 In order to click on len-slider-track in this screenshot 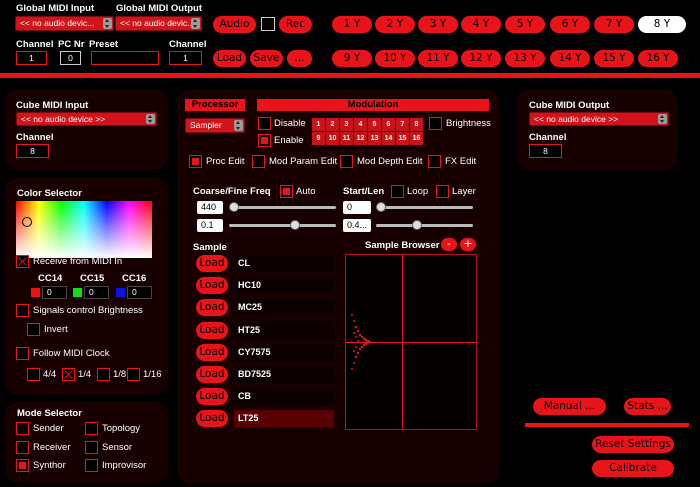, I will do `click(424, 225)`.